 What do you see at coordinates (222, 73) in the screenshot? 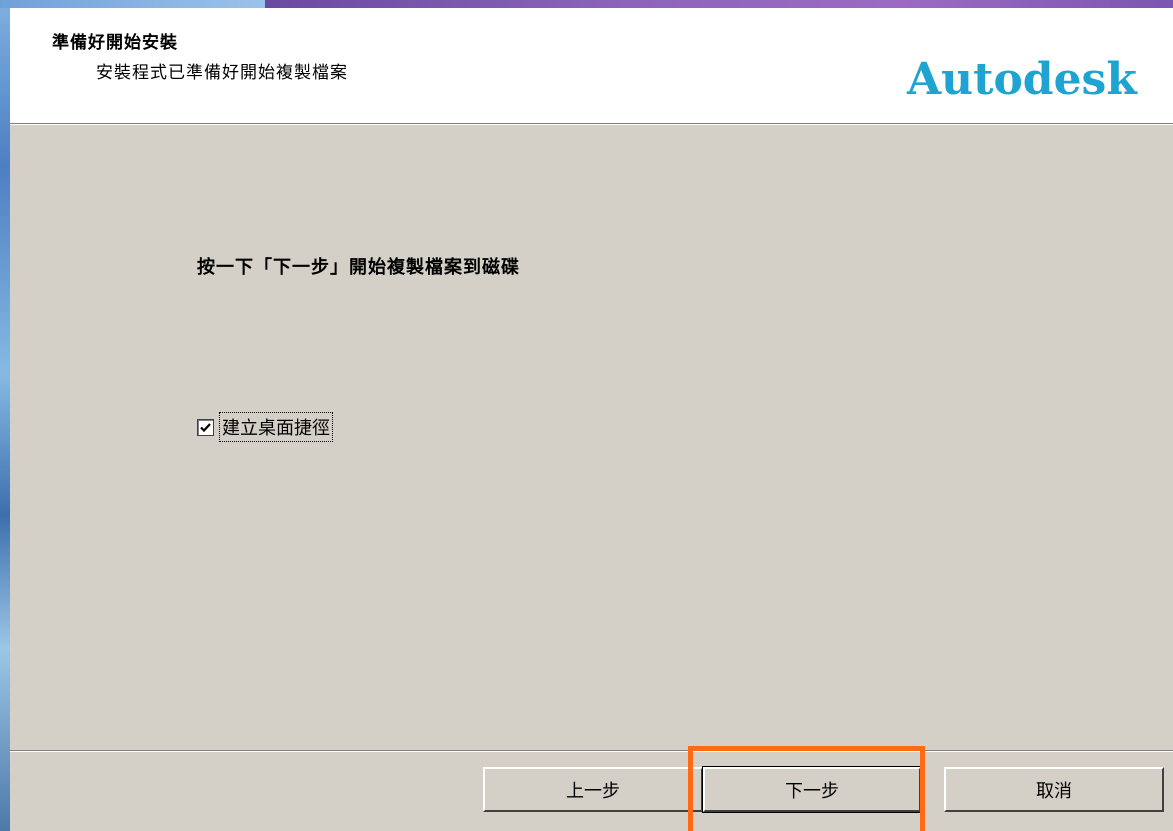
I see `page-subtitle: 安裝程式已準備好開始複製檔案` at bounding box center [222, 73].